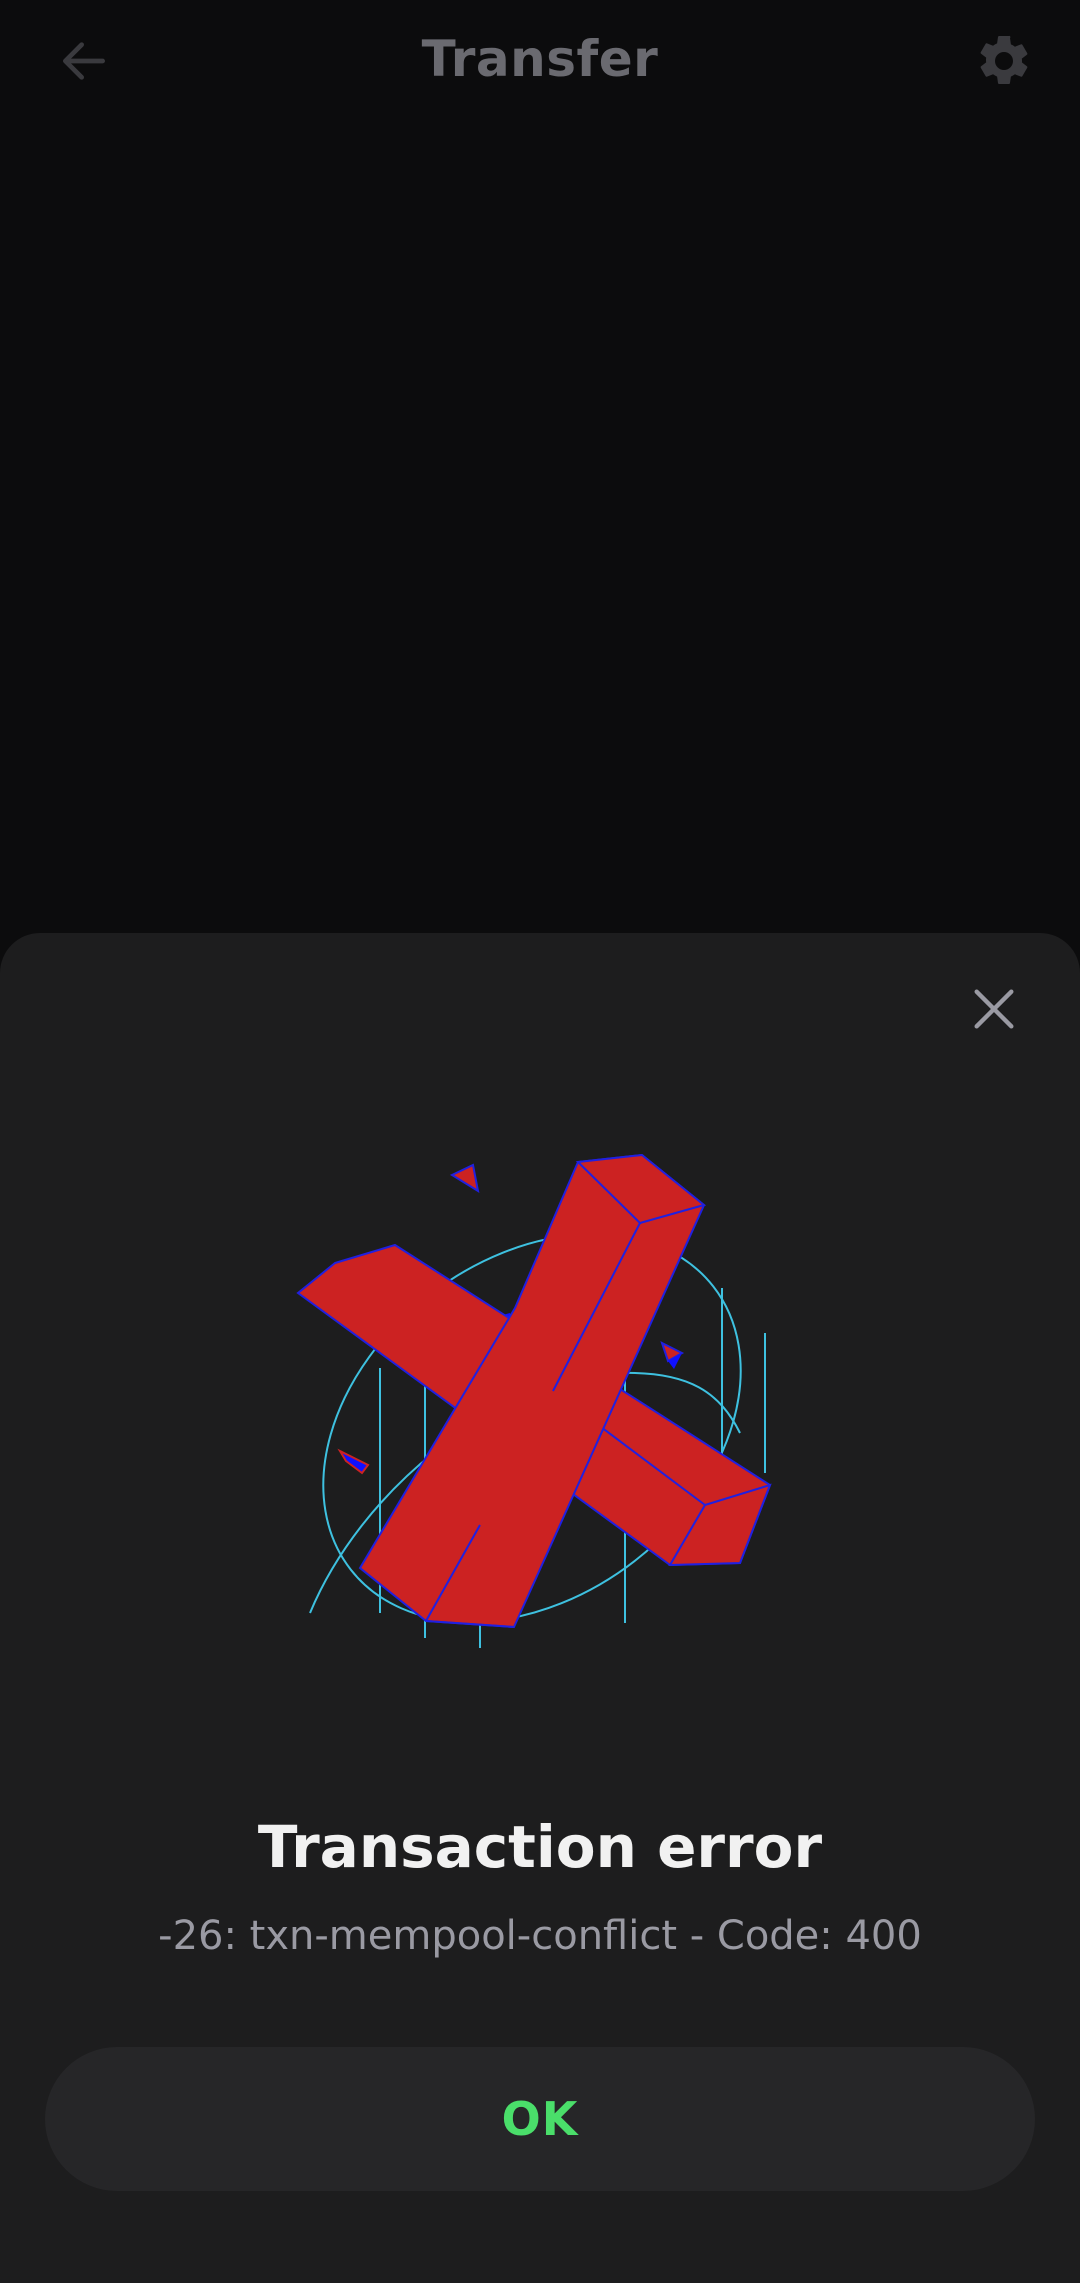  I want to click on close-button, so click(994, 1009).